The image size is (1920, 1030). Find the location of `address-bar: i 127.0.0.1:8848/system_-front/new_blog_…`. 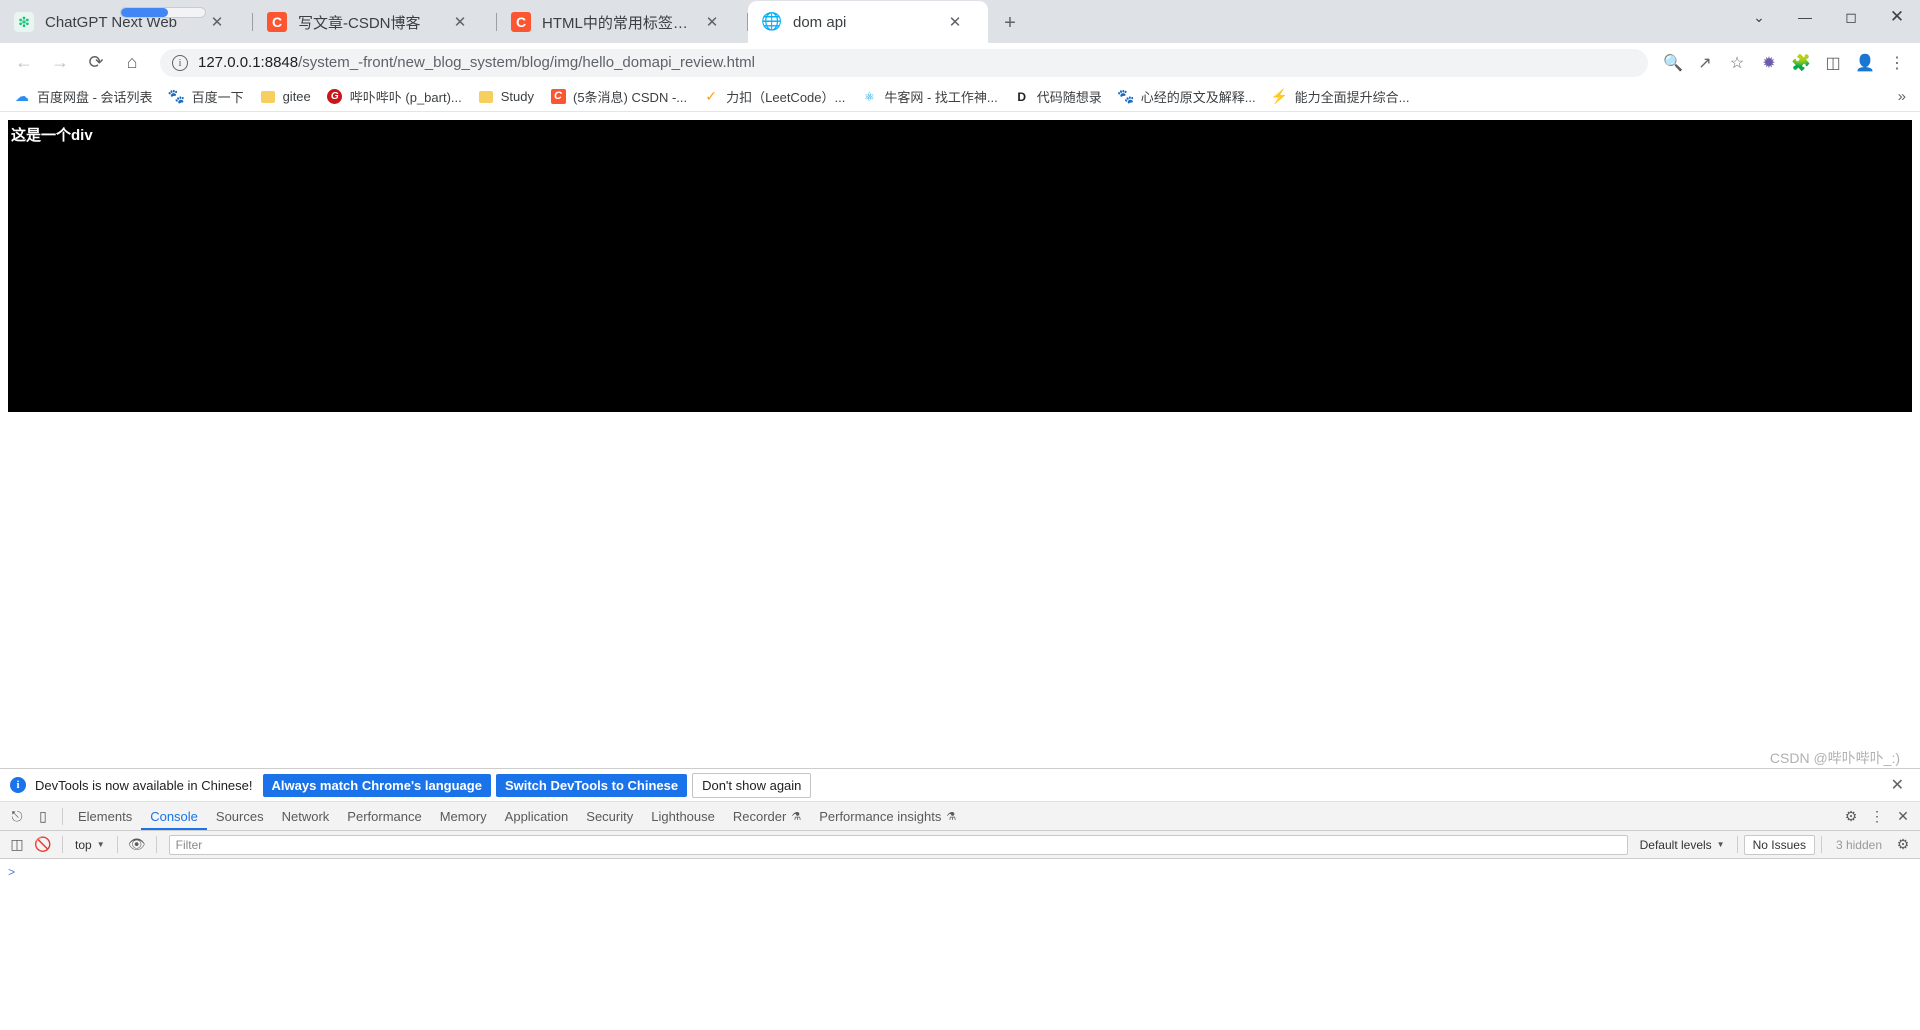

address-bar: i 127.0.0.1:8848/system_-front/new_blog_… is located at coordinates (904, 62).